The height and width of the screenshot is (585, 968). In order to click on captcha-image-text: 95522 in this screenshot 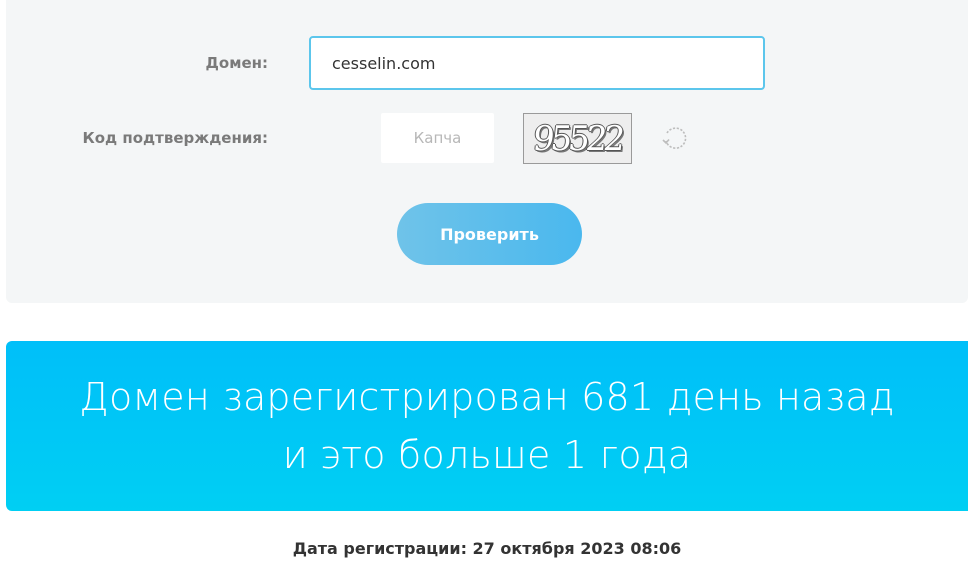, I will do `click(577, 138)`.